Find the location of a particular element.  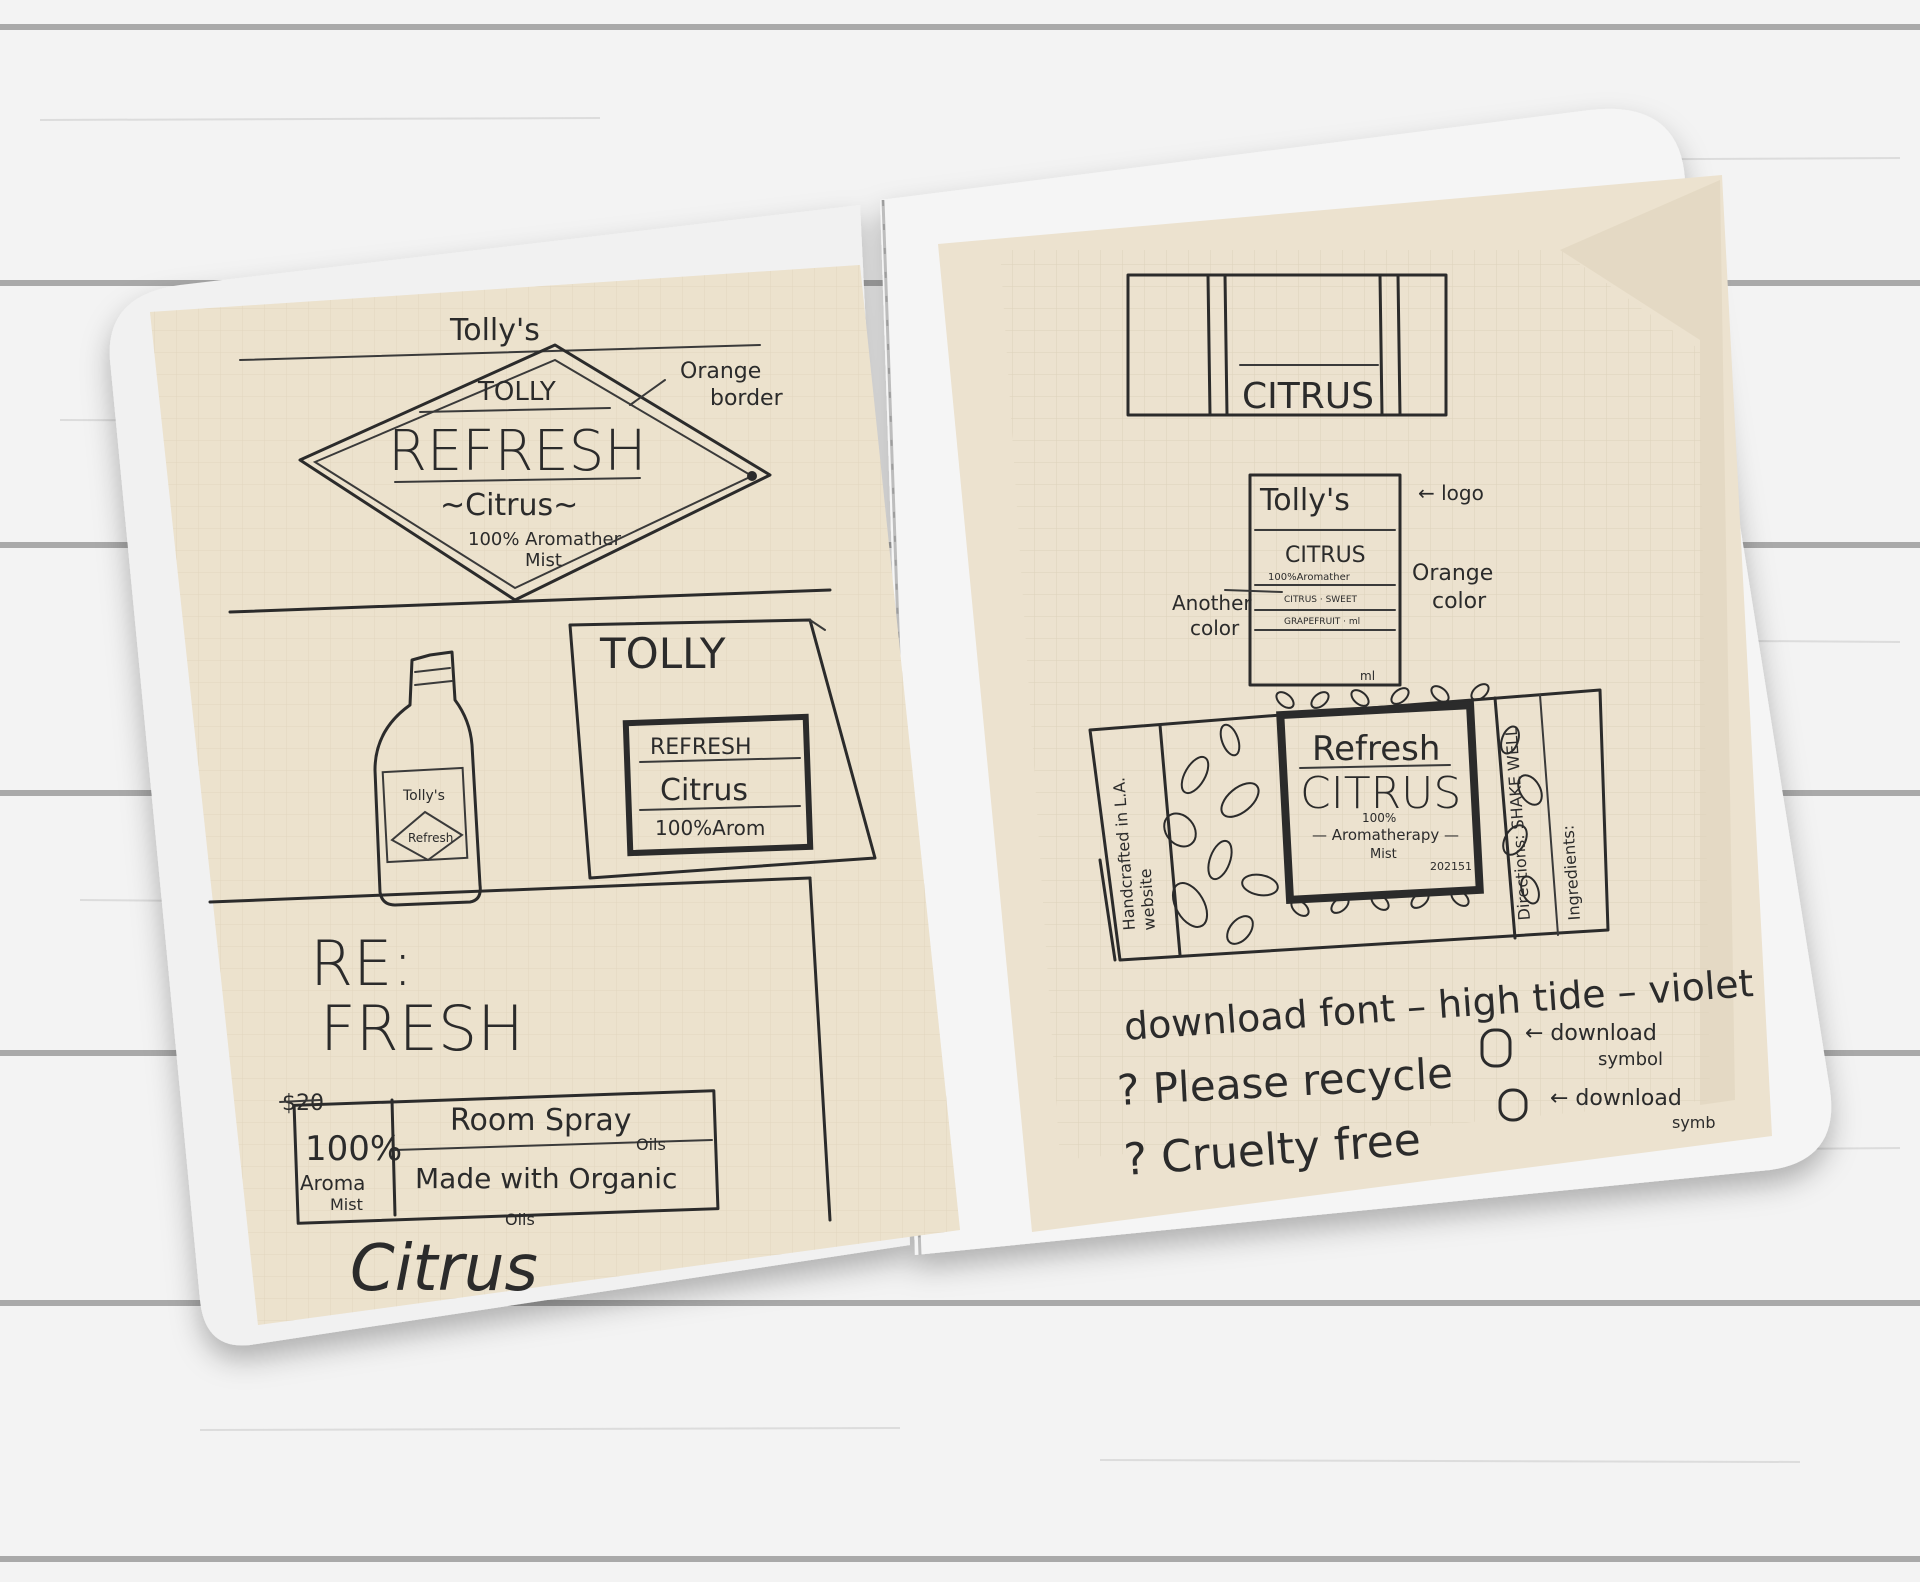

small-box-text-2: CITRUS · SWEET is located at coordinates (1321, 600).